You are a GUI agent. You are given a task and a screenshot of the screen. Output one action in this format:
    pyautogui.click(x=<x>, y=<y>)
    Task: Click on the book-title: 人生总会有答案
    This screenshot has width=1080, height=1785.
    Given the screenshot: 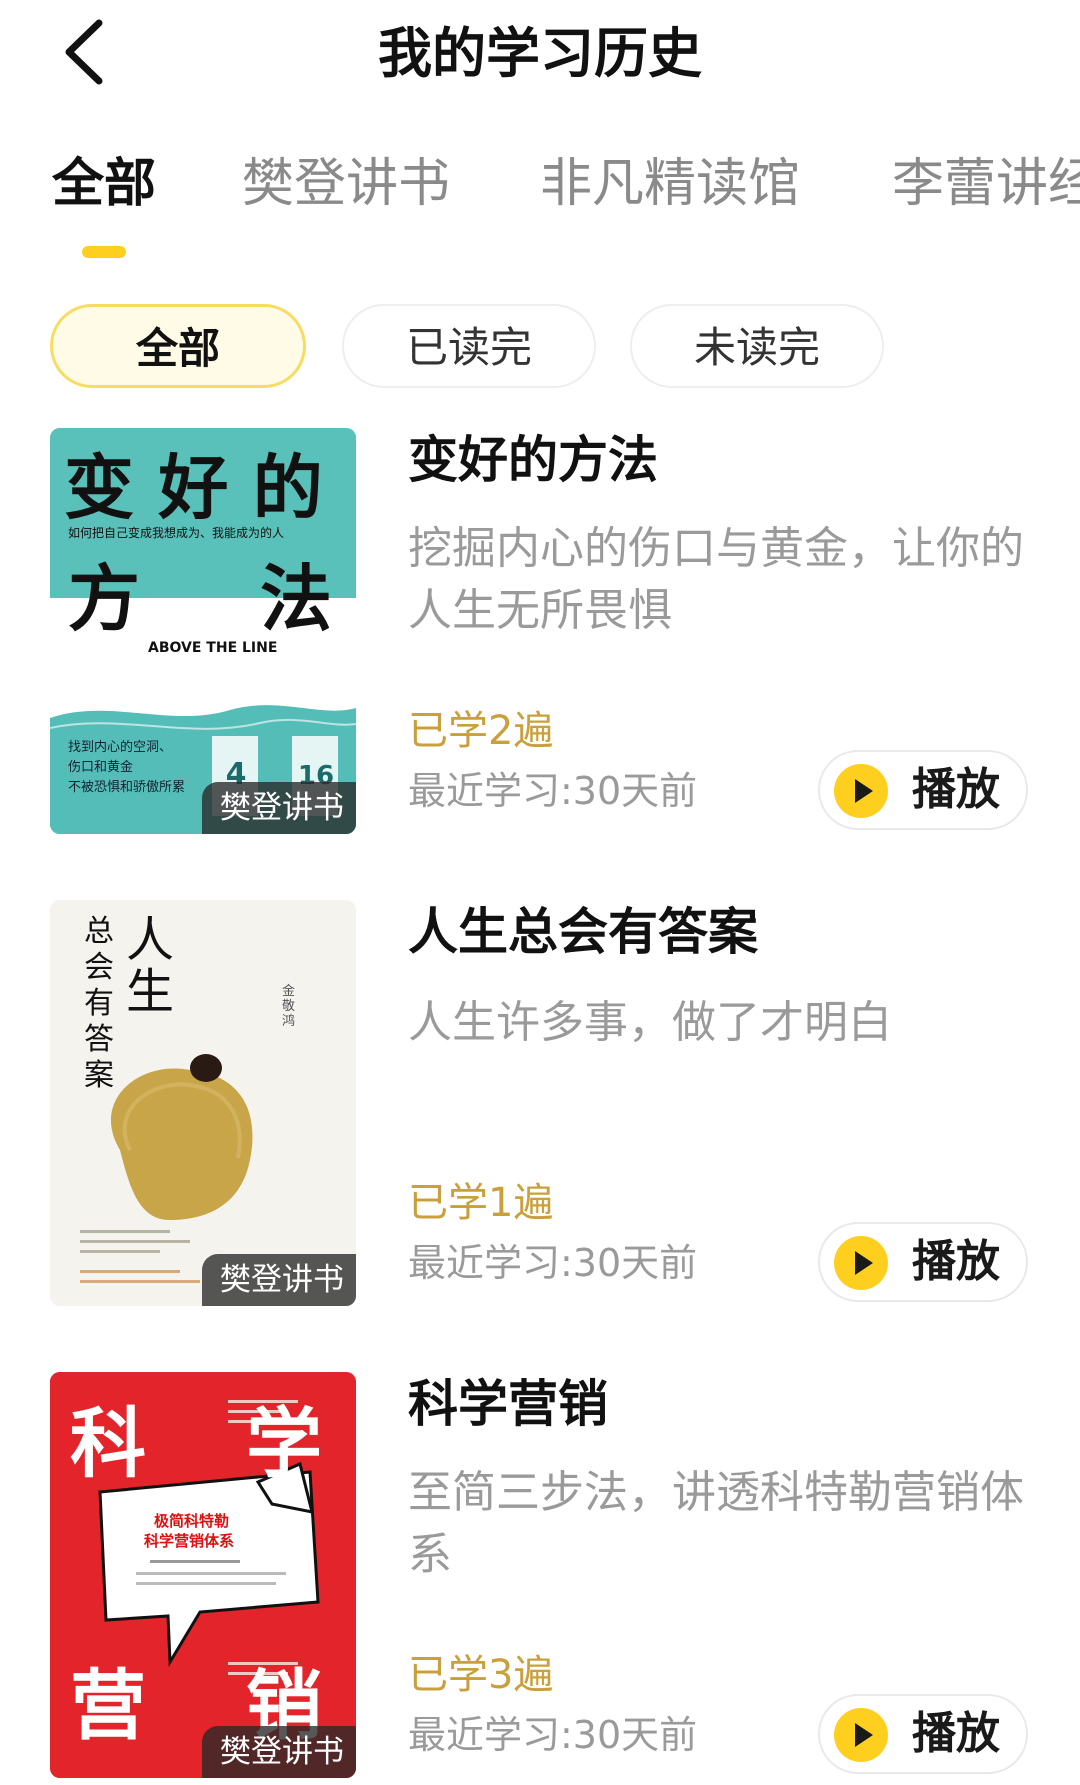 What is the action you would take?
    pyautogui.click(x=583, y=932)
    